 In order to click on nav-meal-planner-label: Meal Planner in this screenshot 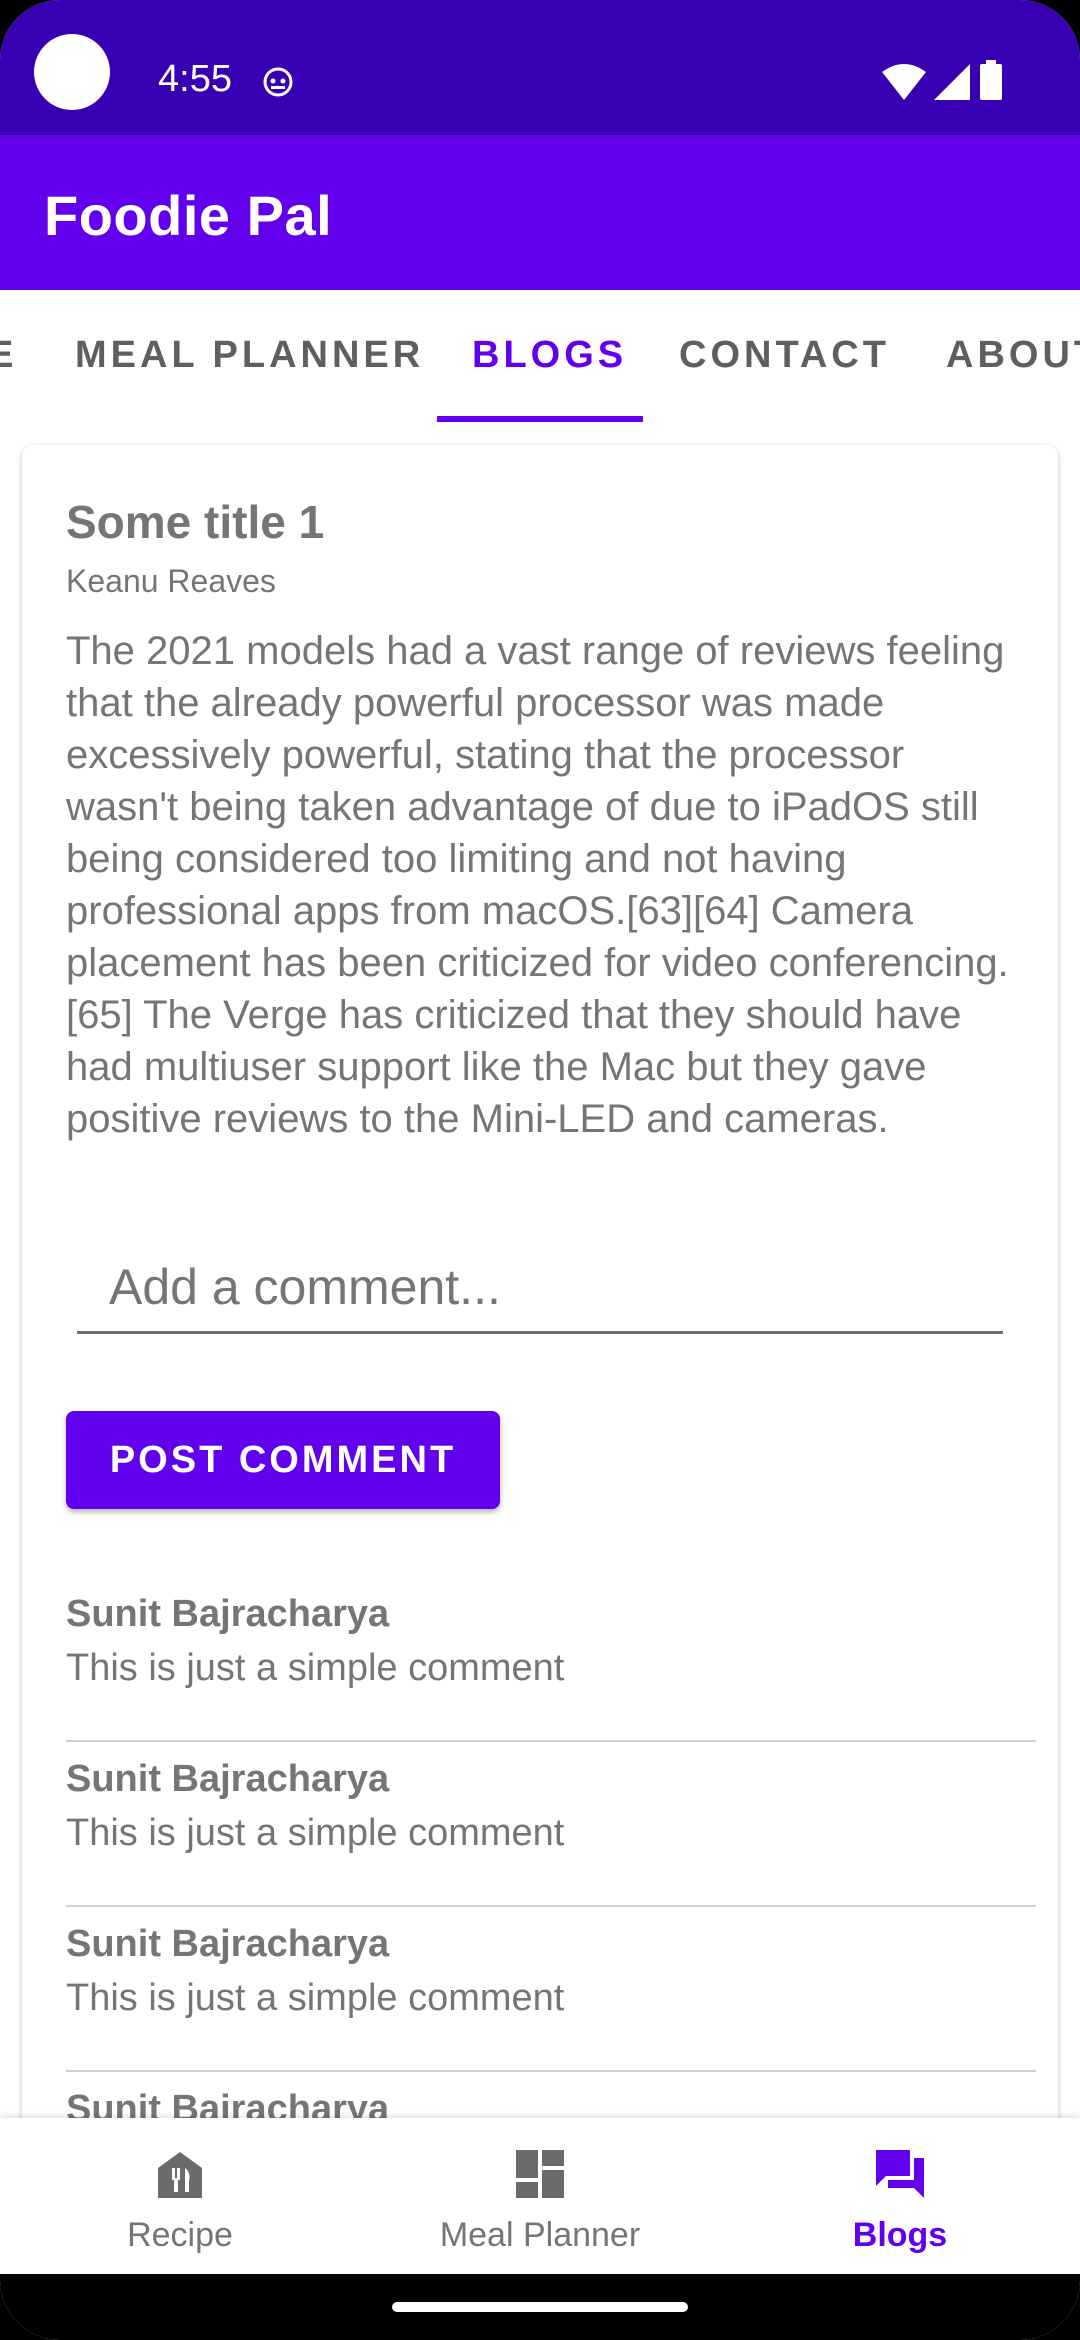, I will do `click(540, 2235)`.